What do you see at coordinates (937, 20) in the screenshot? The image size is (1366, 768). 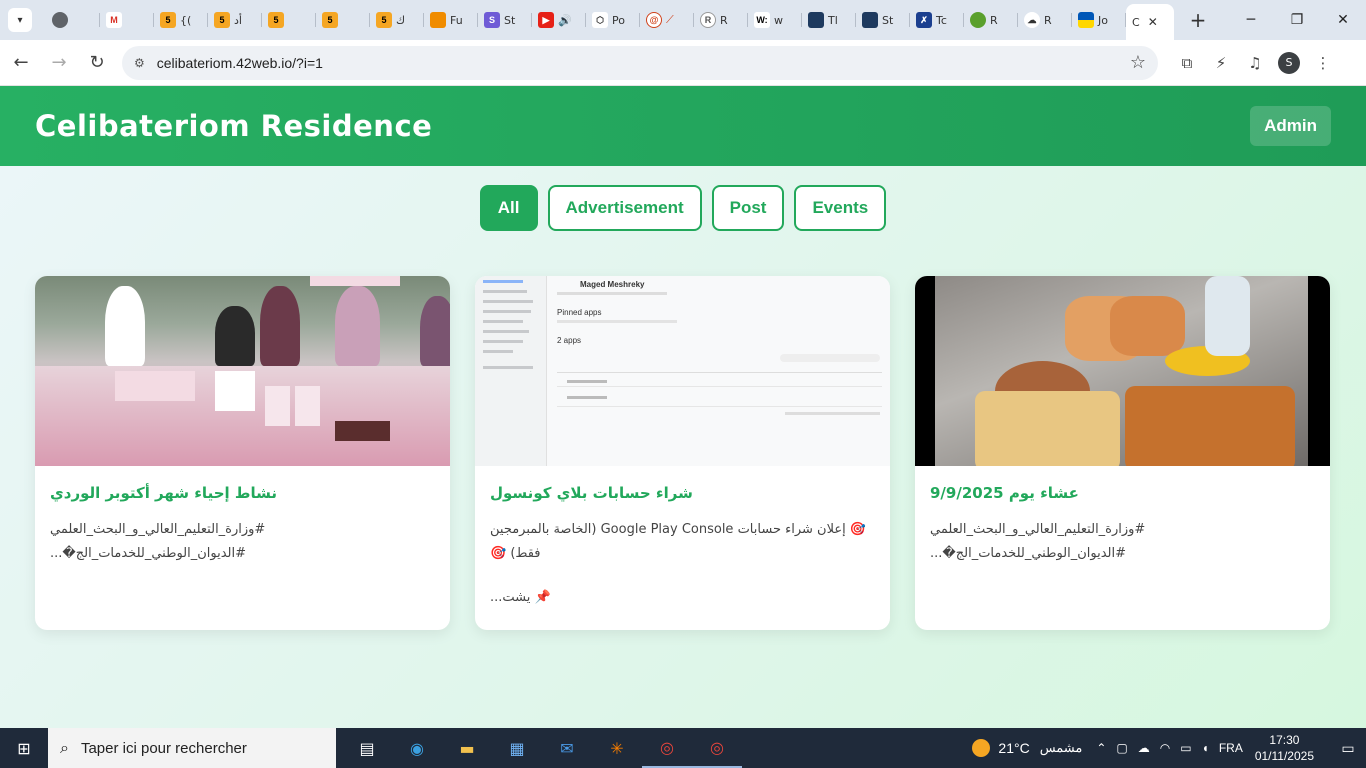 I see `browser-tab: ✗ Tc` at bounding box center [937, 20].